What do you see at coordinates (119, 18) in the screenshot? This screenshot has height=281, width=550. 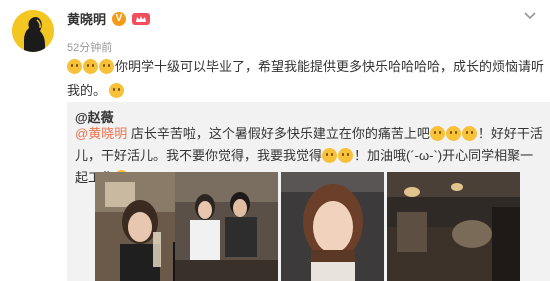 I see `verified-icon: V` at bounding box center [119, 18].